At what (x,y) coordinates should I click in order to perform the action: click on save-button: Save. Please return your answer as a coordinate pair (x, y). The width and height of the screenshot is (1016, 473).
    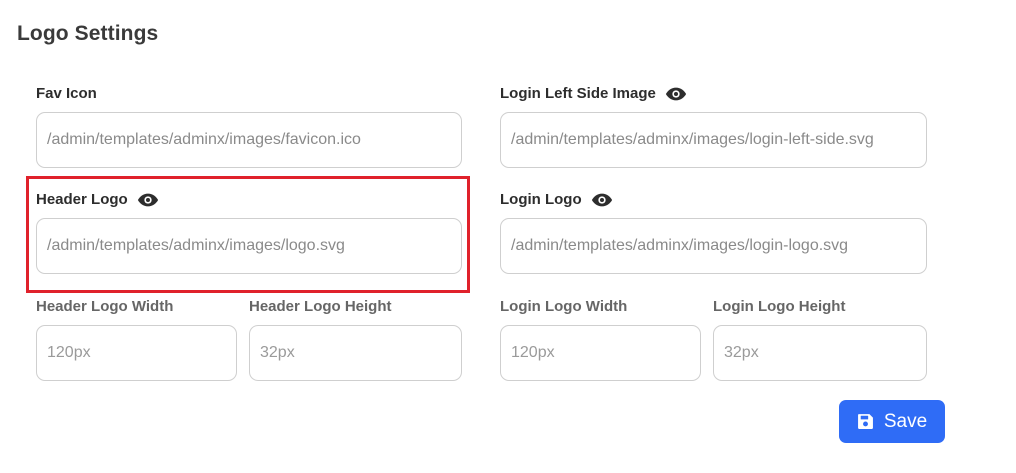
    Looking at the image, I should click on (892, 421).